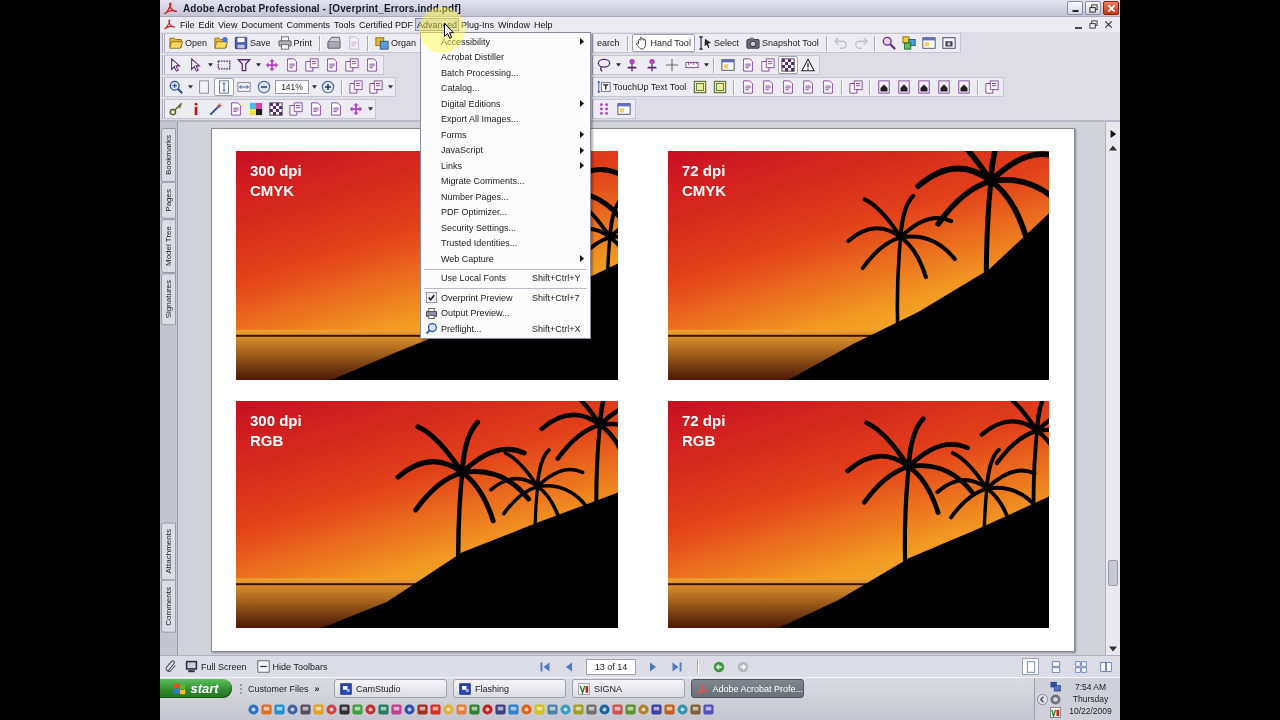  I want to click on checkerboard-icon, so click(788, 65).